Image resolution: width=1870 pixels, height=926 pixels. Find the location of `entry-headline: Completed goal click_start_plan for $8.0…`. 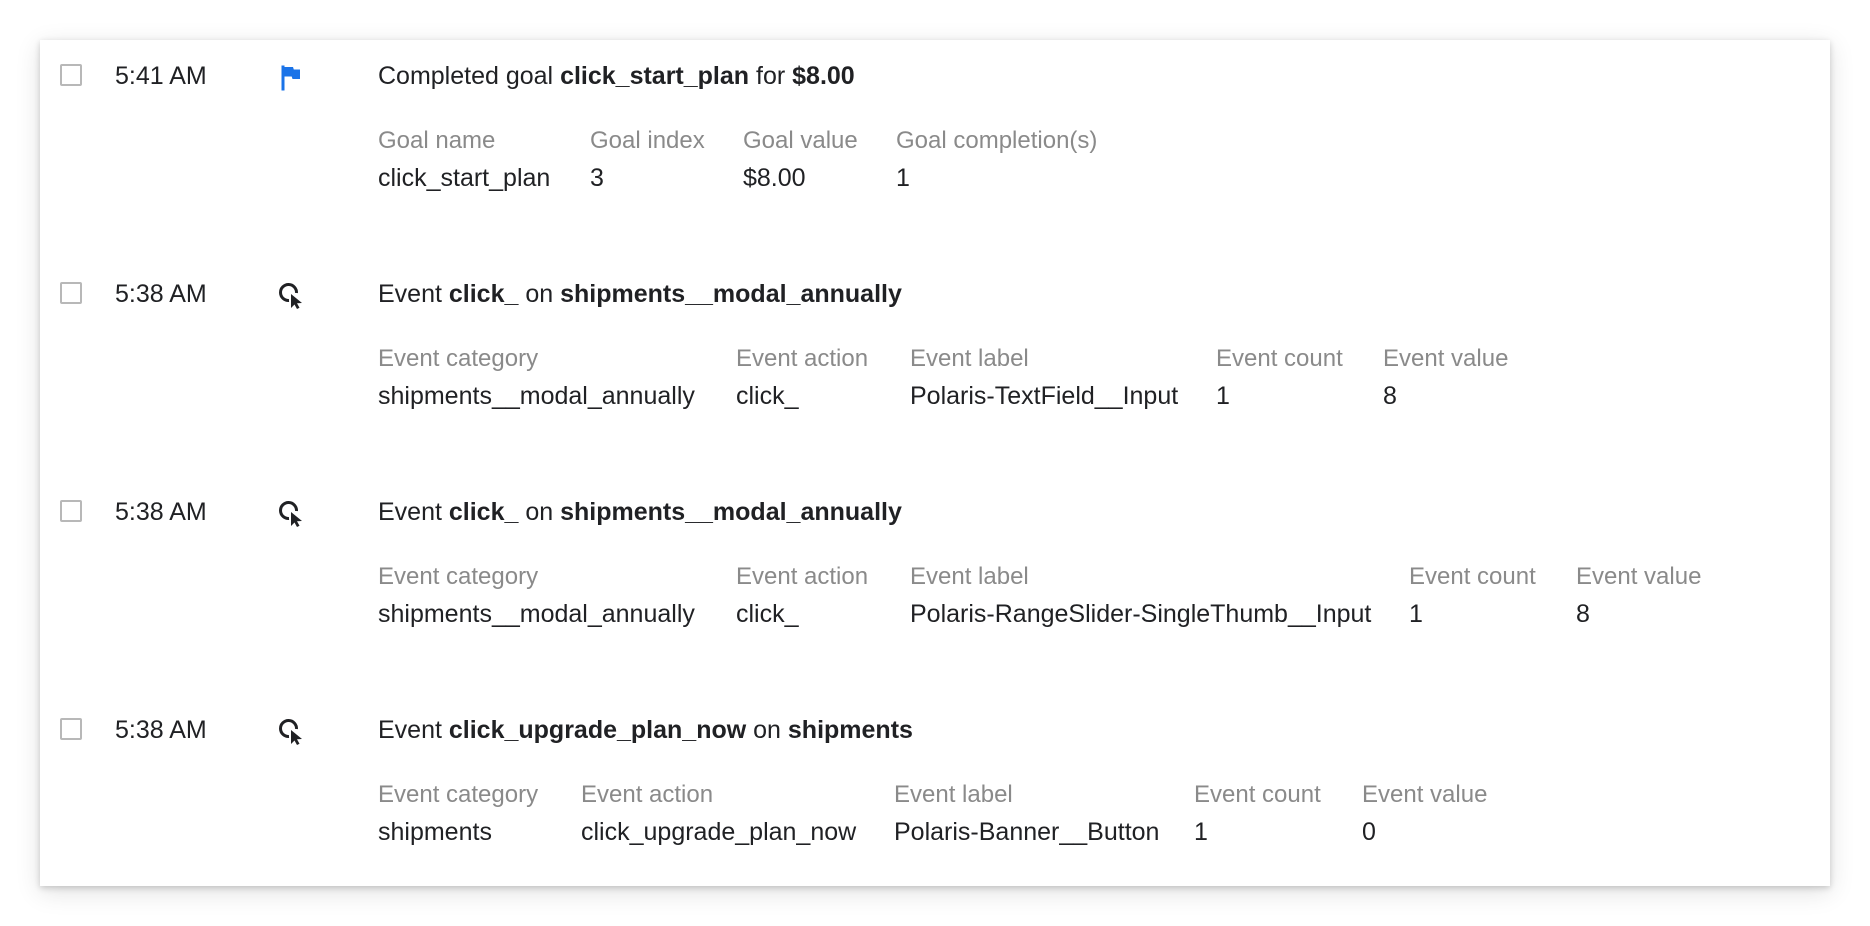

entry-headline: Completed goal click_start_plan for $8.0… is located at coordinates (616, 76).